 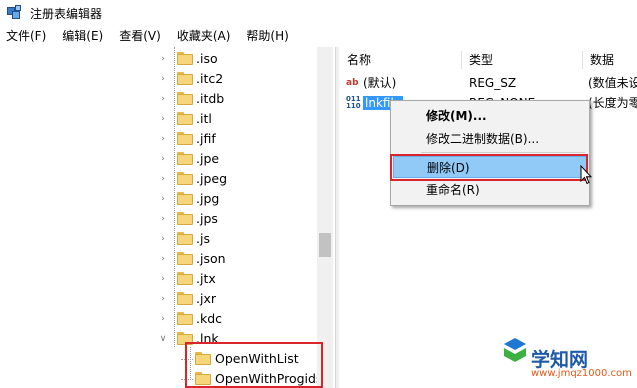 What do you see at coordinates (14, 13) in the screenshot?
I see `registry-editor-icon` at bounding box center [14, 13].